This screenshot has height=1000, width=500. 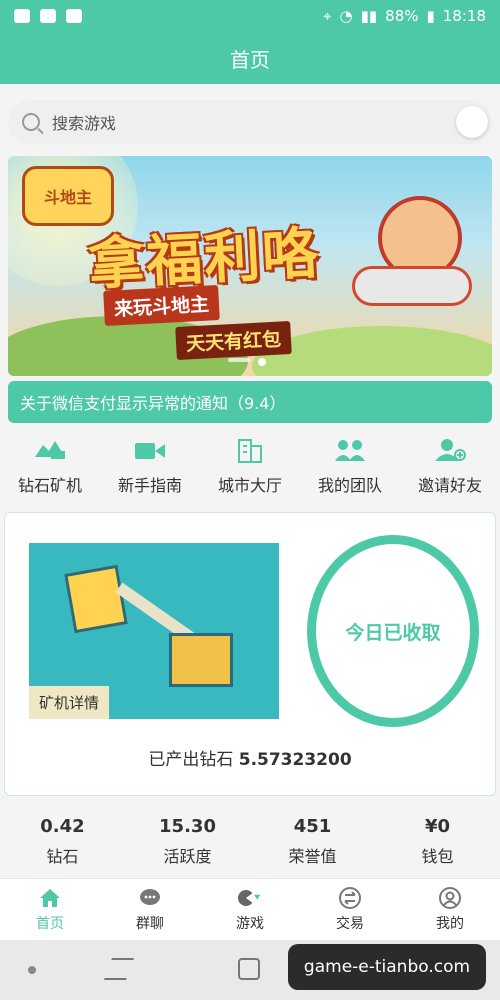 I want to click on banner-rocket, so click(x=412, y=286).